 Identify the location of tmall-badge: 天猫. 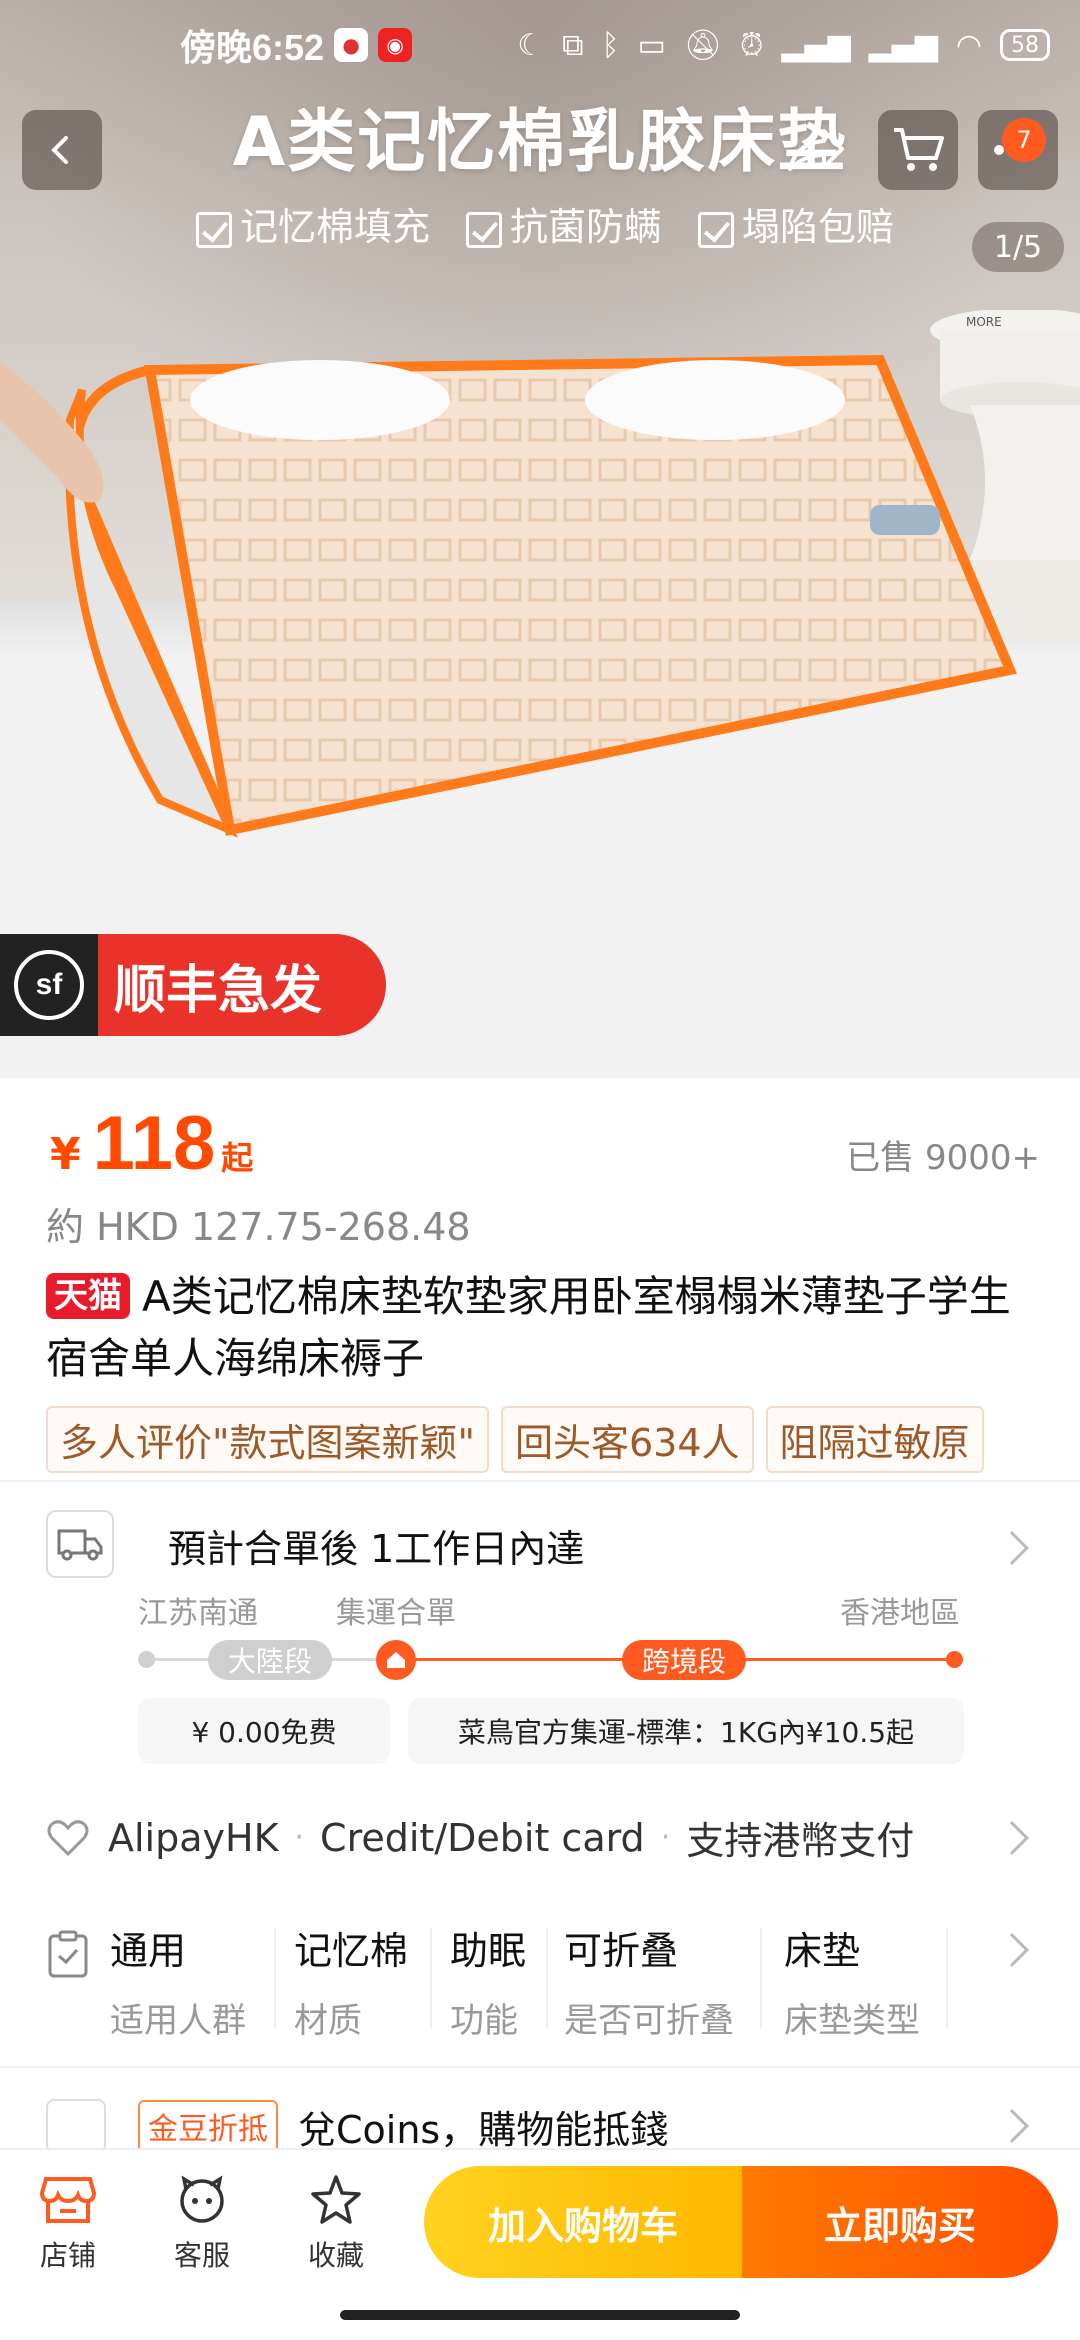
(88, 1296).